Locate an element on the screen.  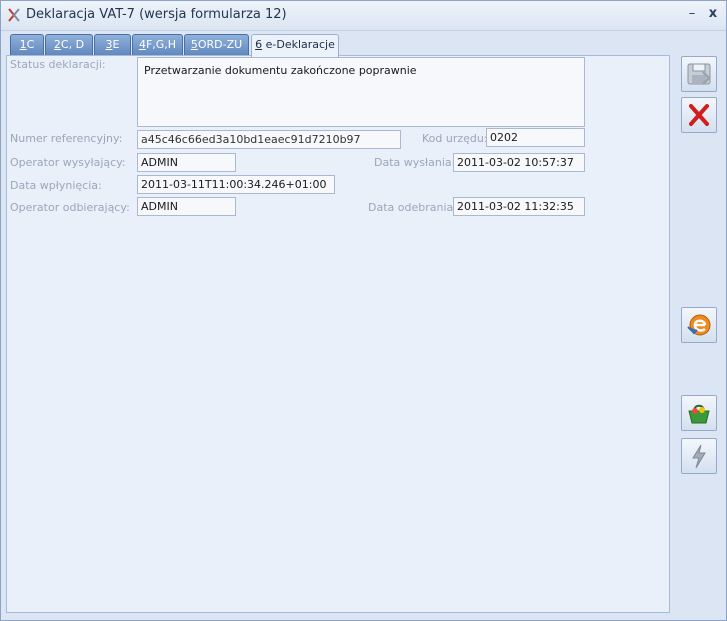
received-date-label: Data odebrania: is located at coordinates (412, 207).